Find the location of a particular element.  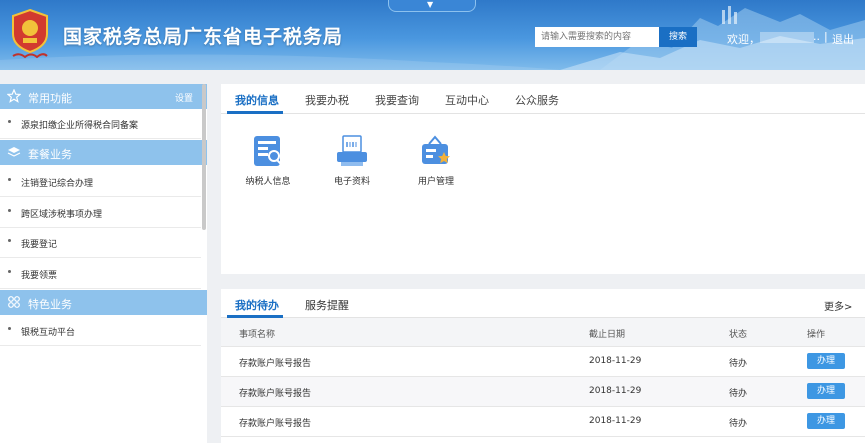

tile-user-management: 用户管理 is located at coordinates (436, 161).